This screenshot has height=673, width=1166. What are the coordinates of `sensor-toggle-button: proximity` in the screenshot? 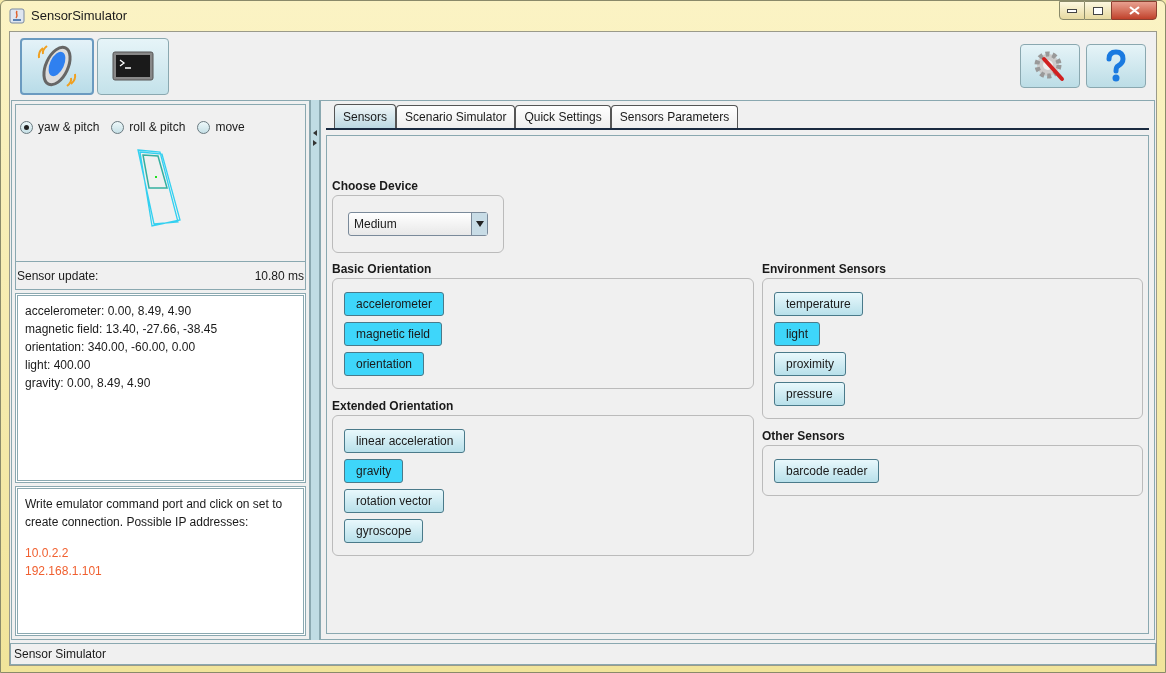 It's located at (810, 364).